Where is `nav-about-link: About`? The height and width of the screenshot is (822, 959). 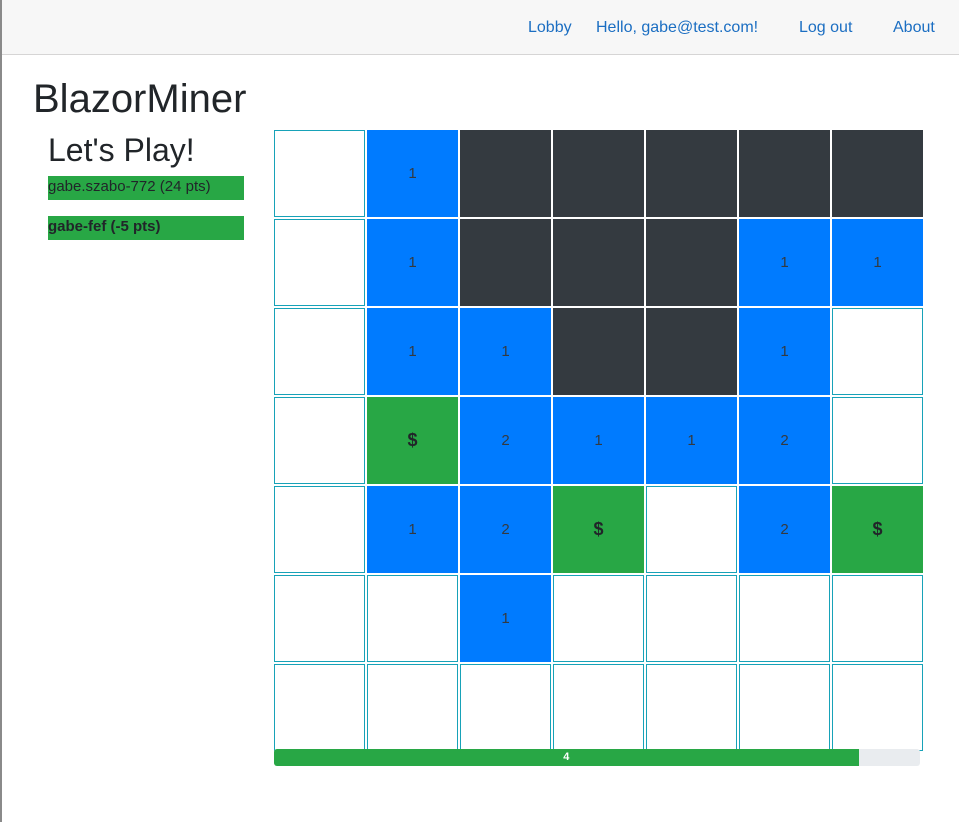 nav-about-link: About is located at coordinates (914, 27).